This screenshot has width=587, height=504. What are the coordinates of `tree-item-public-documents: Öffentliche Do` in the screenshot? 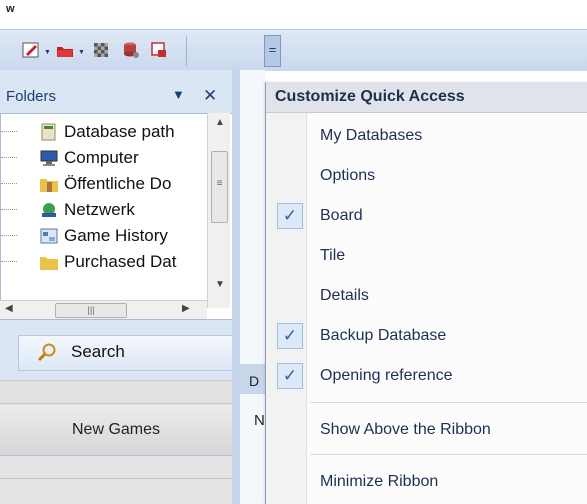 It's located at (103, 184).